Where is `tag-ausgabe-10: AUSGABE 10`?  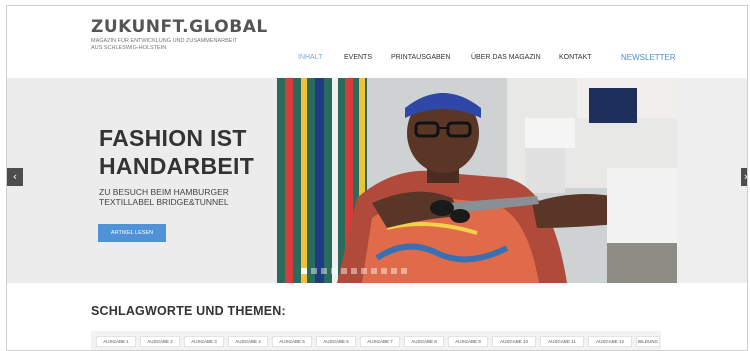 tag-ausgabe-10: AUSGABE 10 is located at coordinates (514, 341).